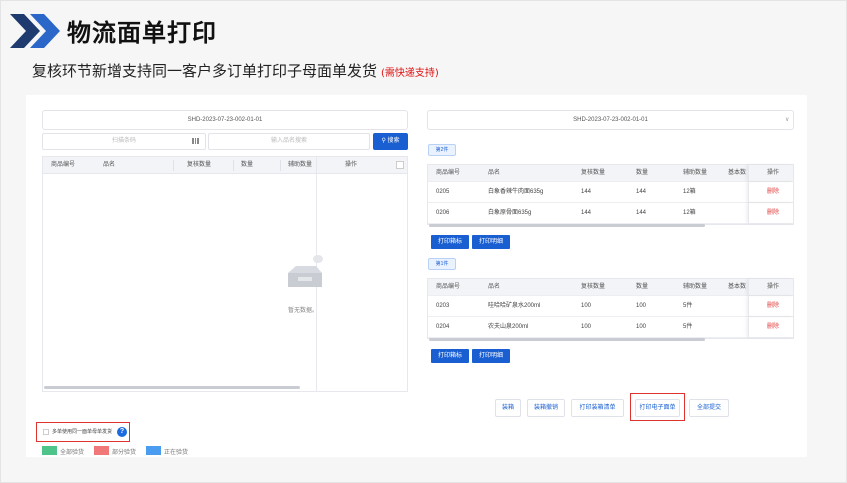 Image resolution: width=847 pixels, height=483 pixels. What do you see at coordinates (657, 407) in the screenshot?
I see `highlight-frame` at bounding box center [657, 407].